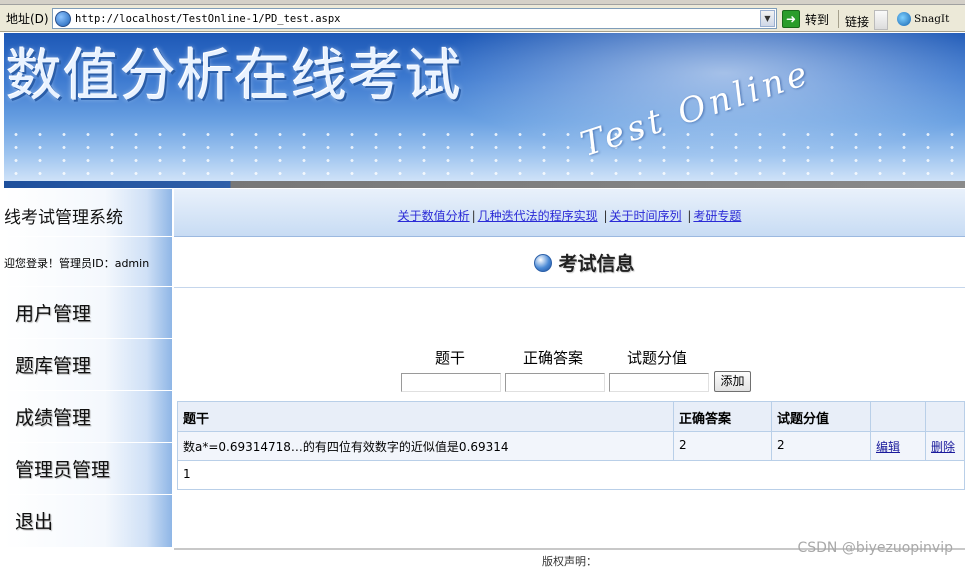 This screenshot has width=965, height=570. What do you see at coordinates (88, 521) in the screenshot?
I see `sidebar-item-logout: 退出` at bounding box center [88, 521].